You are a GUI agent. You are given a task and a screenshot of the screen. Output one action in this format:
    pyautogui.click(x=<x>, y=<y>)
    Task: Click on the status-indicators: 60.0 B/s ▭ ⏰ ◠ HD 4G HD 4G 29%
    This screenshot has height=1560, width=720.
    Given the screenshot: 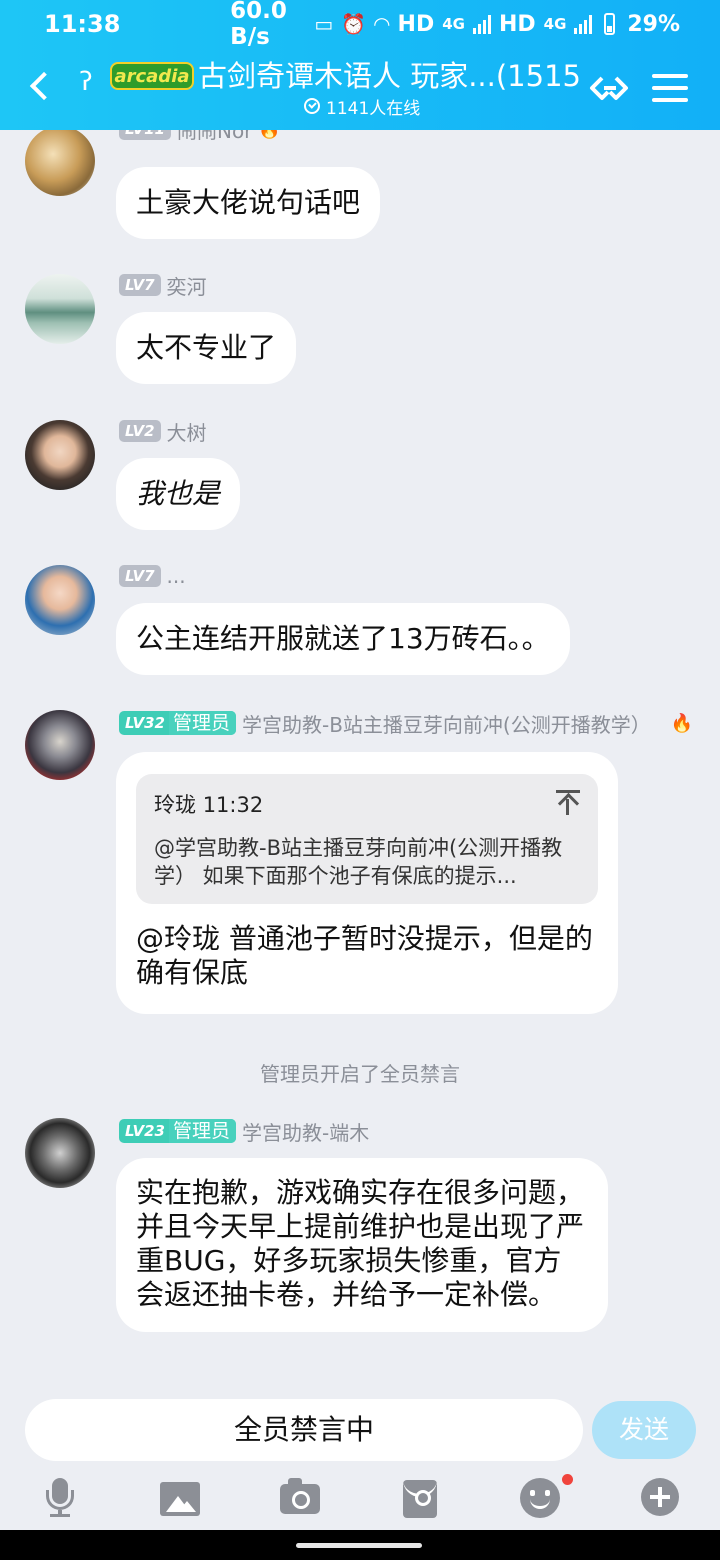 What is the action you would take?
    pyautogui.click(x=455, y=25)
    